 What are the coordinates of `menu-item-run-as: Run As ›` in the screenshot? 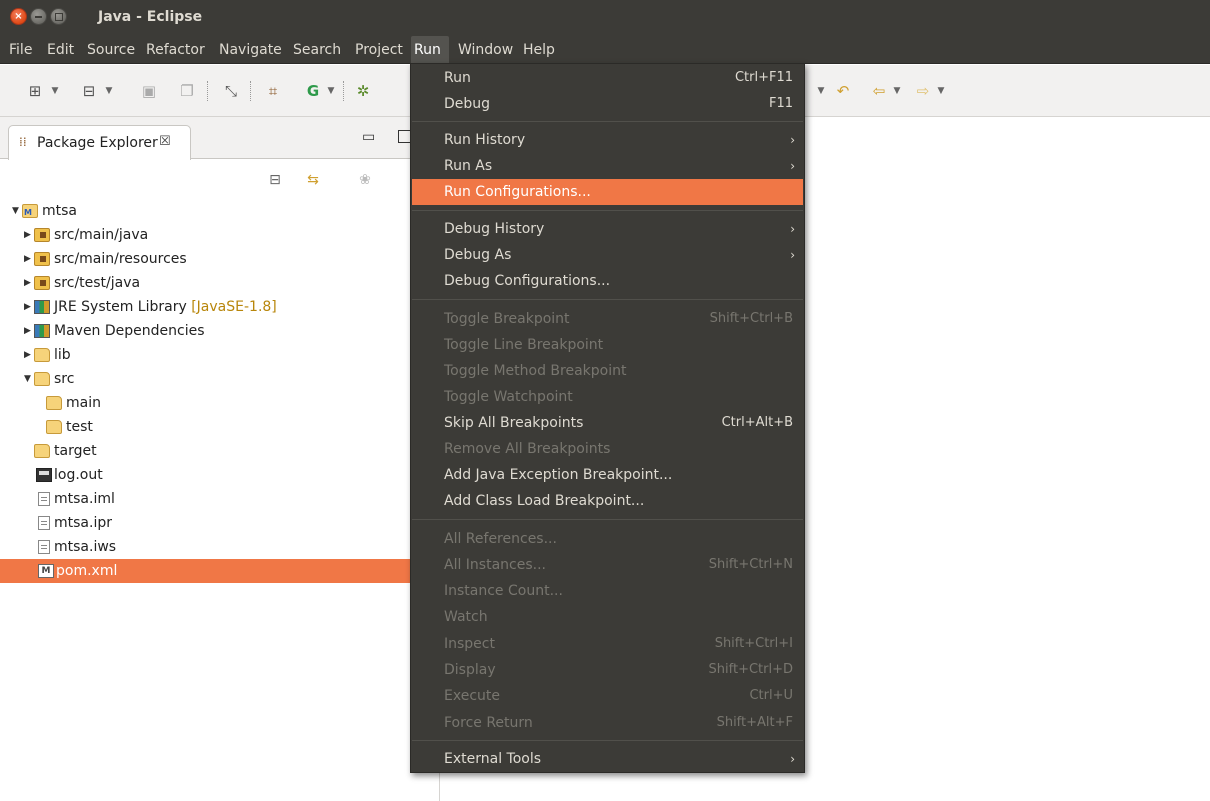 It's located at (607, 166).